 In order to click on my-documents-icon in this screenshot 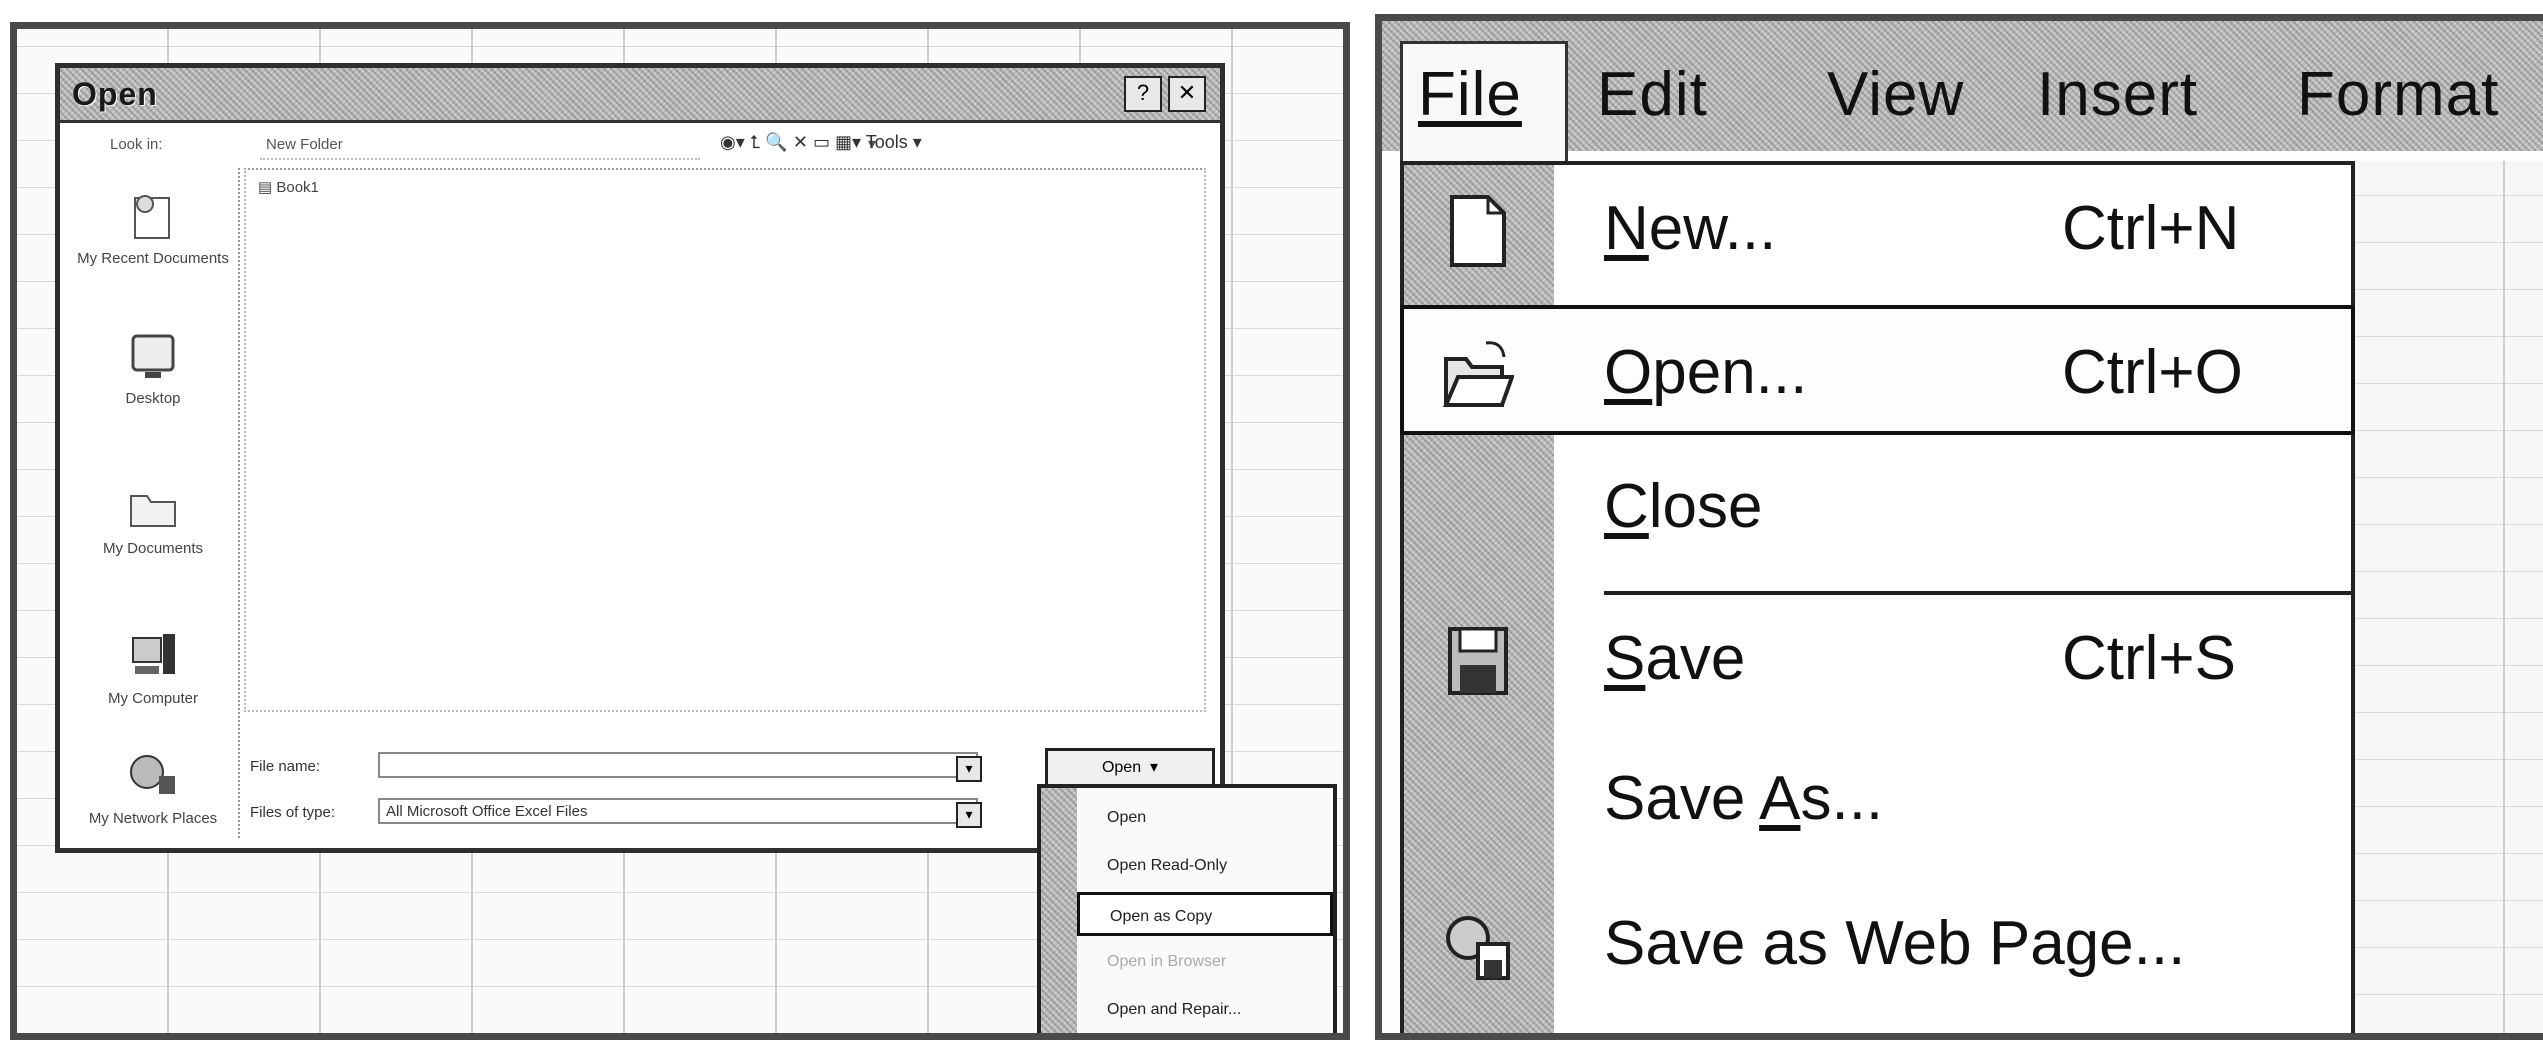, I will do `click(153, 511)`.